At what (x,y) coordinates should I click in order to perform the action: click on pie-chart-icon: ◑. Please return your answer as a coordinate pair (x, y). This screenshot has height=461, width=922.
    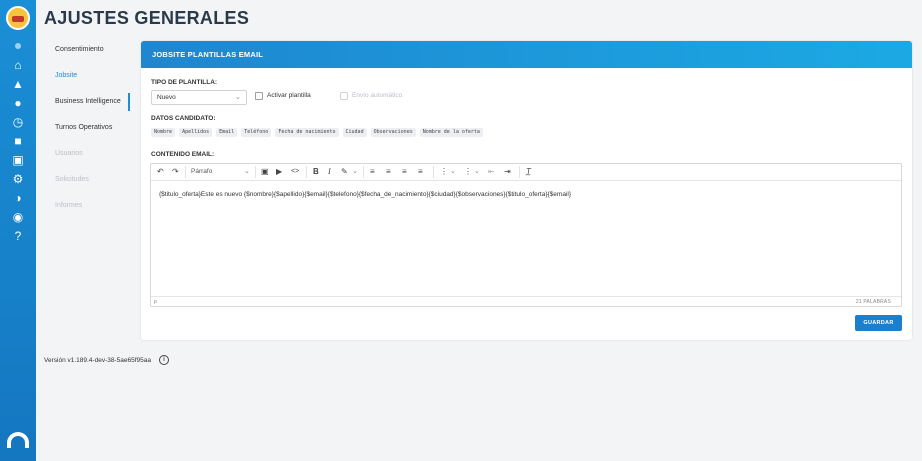
    Looking at the image, I should click on (18, 198).